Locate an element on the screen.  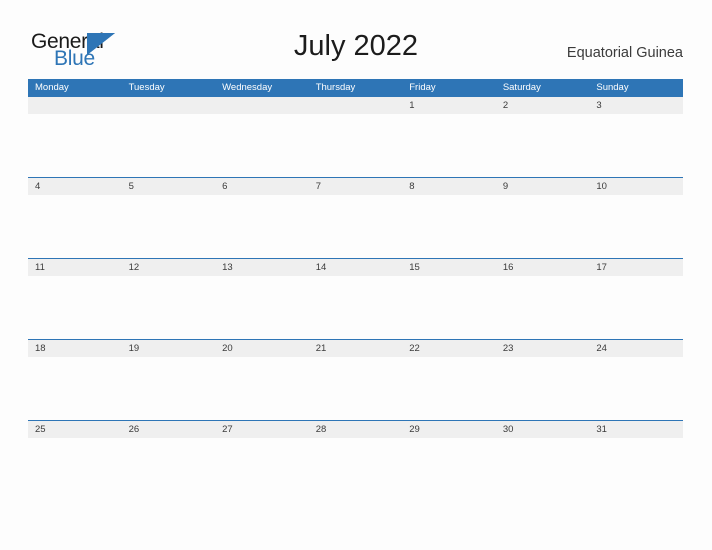
date-cell: 11 is located at coordinates (75, 267).